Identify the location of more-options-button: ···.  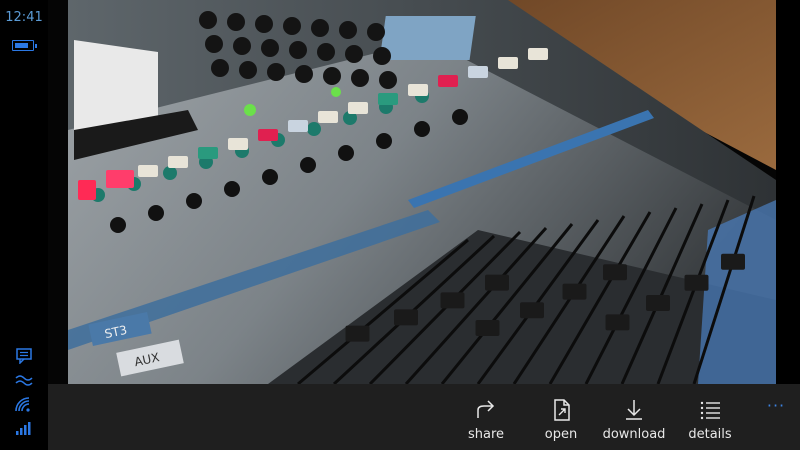
(776, 406).